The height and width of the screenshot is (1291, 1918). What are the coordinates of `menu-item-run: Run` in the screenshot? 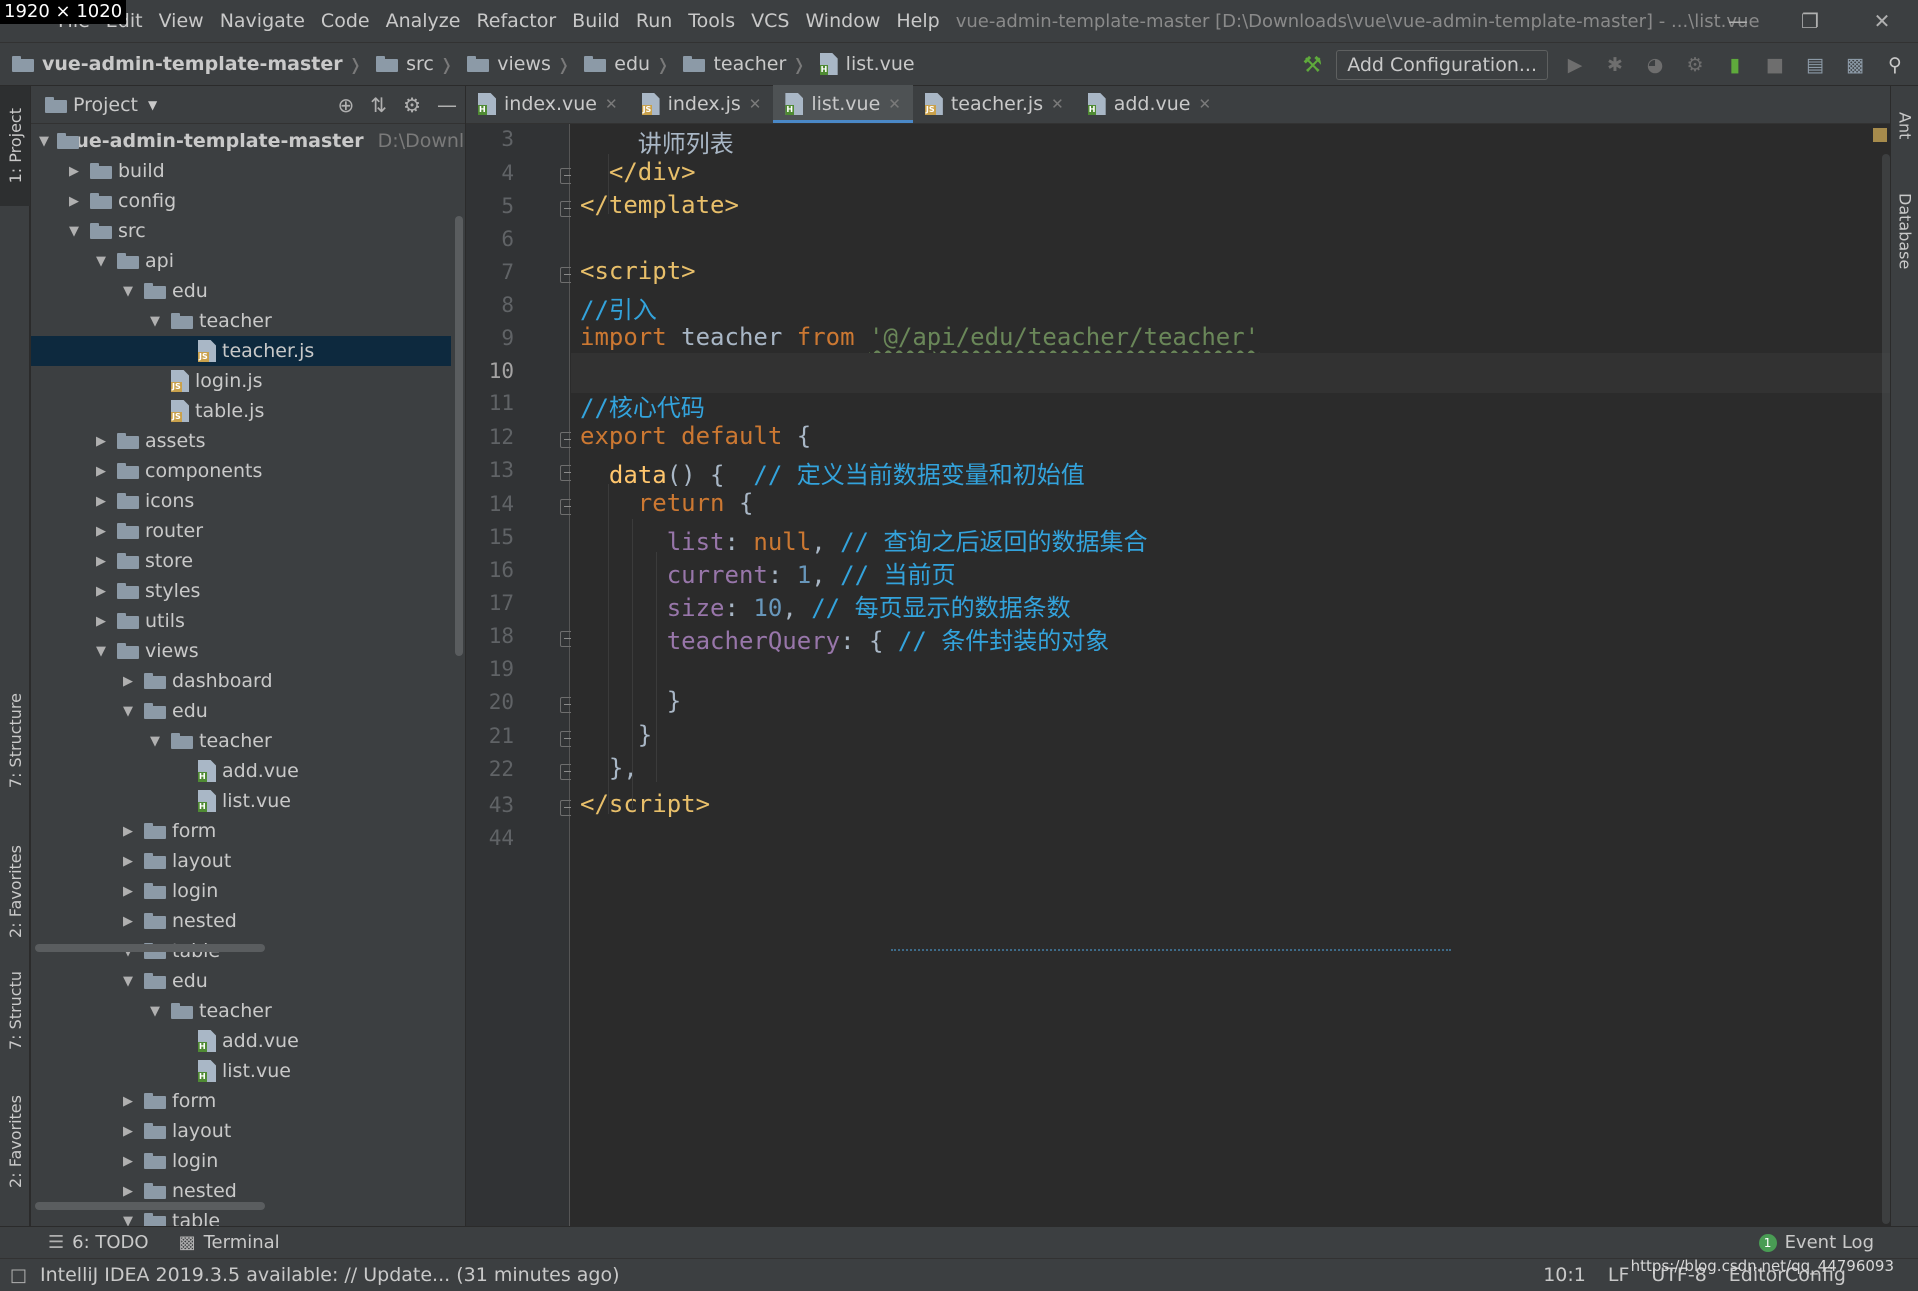 It's located at (654, 21).